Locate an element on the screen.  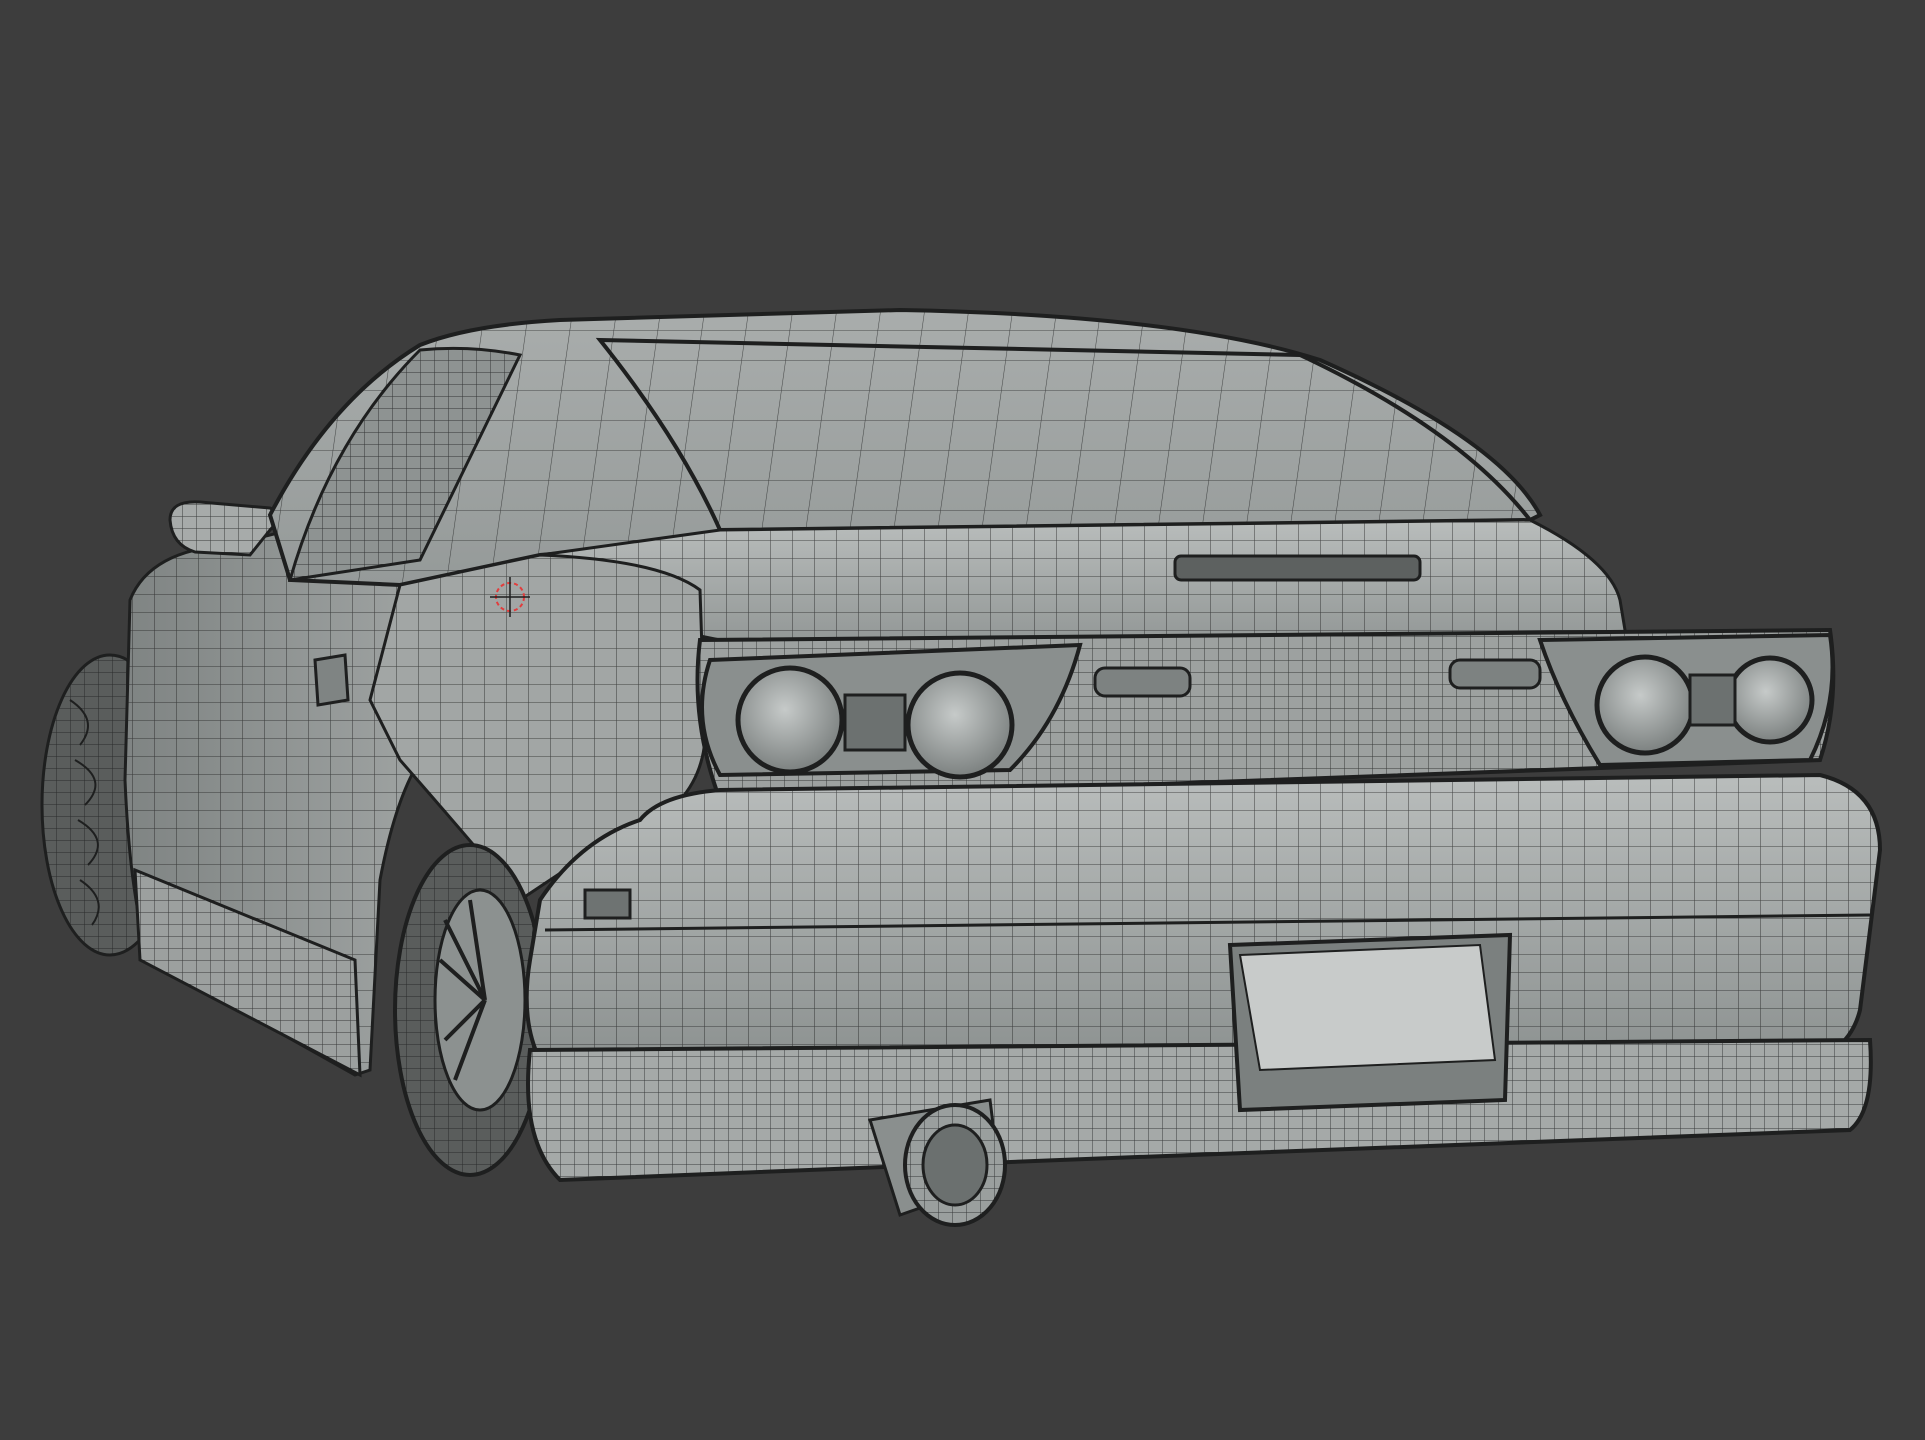
fuel-door is located at coordinates (331, 680).